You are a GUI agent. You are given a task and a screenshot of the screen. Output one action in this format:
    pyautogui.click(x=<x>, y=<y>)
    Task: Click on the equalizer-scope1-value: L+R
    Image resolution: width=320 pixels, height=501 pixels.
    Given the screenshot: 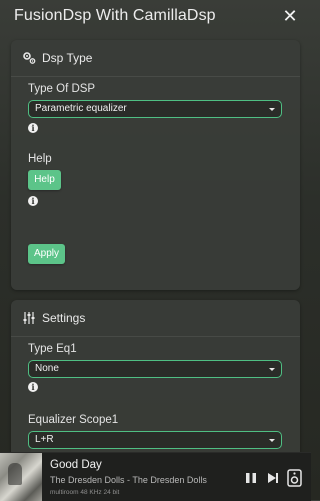 What is the action you would take?
    pyautogui.click(x=44, y=439)
    